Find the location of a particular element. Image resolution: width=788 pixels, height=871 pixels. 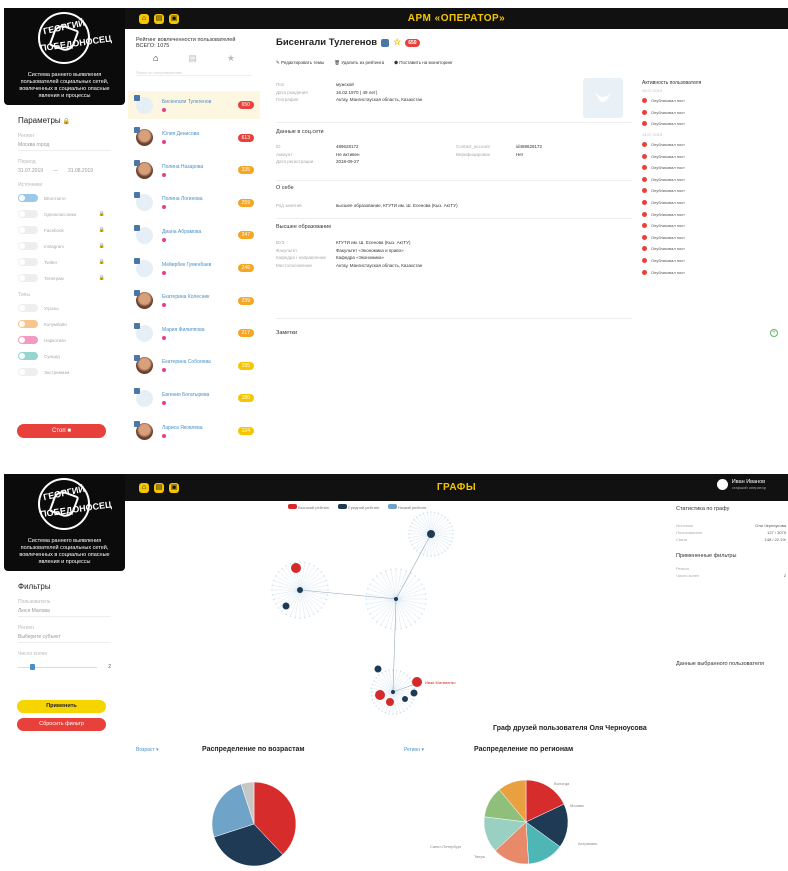

user-list-item: Диана Абрамова 247 is located at coordinates (194, 235).